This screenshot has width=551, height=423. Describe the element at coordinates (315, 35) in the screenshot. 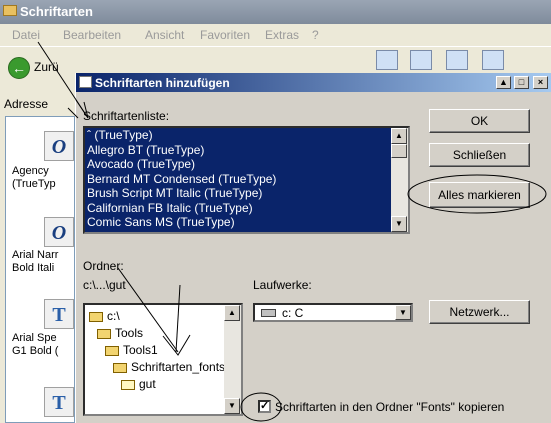

I see `menu-help: ?` at that location.